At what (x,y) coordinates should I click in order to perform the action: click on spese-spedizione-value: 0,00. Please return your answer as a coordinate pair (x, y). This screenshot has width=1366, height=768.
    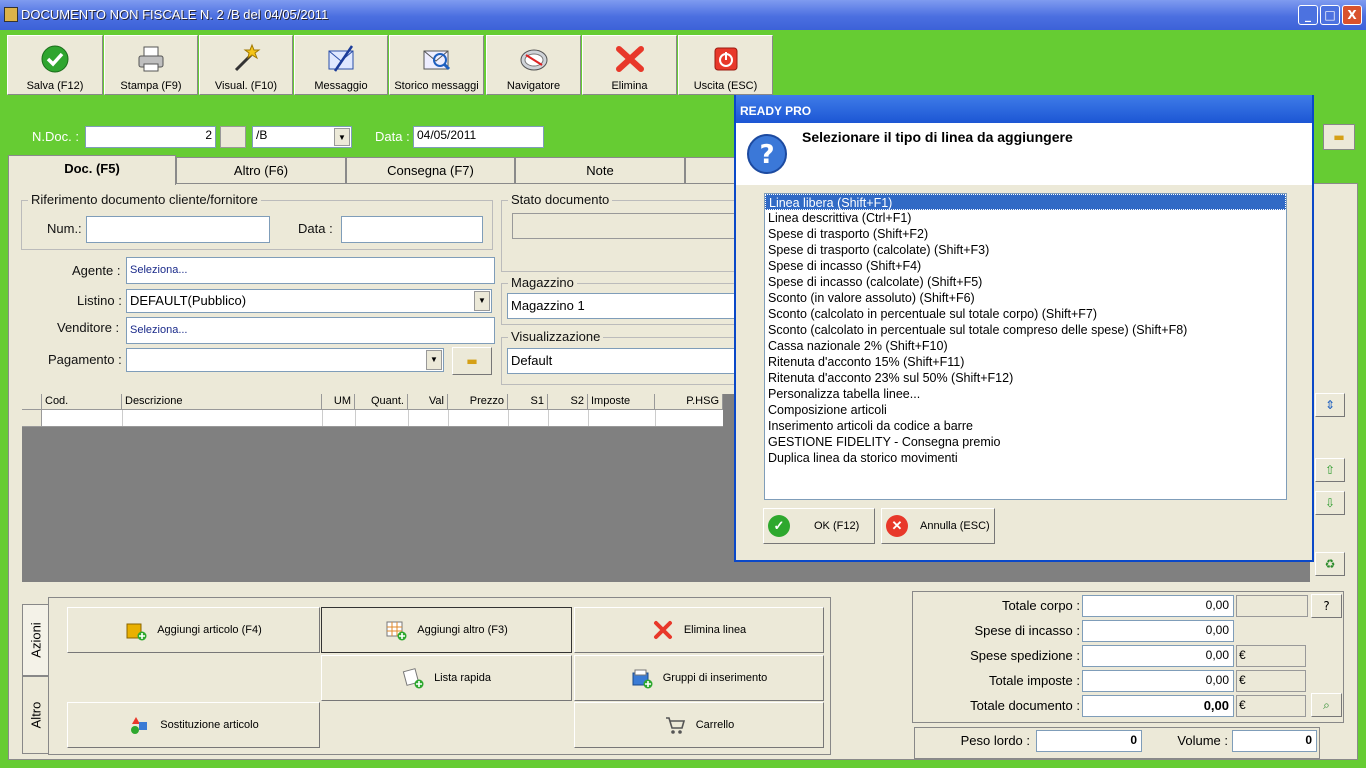
    Looking at the image, I should click on (1158, 656).